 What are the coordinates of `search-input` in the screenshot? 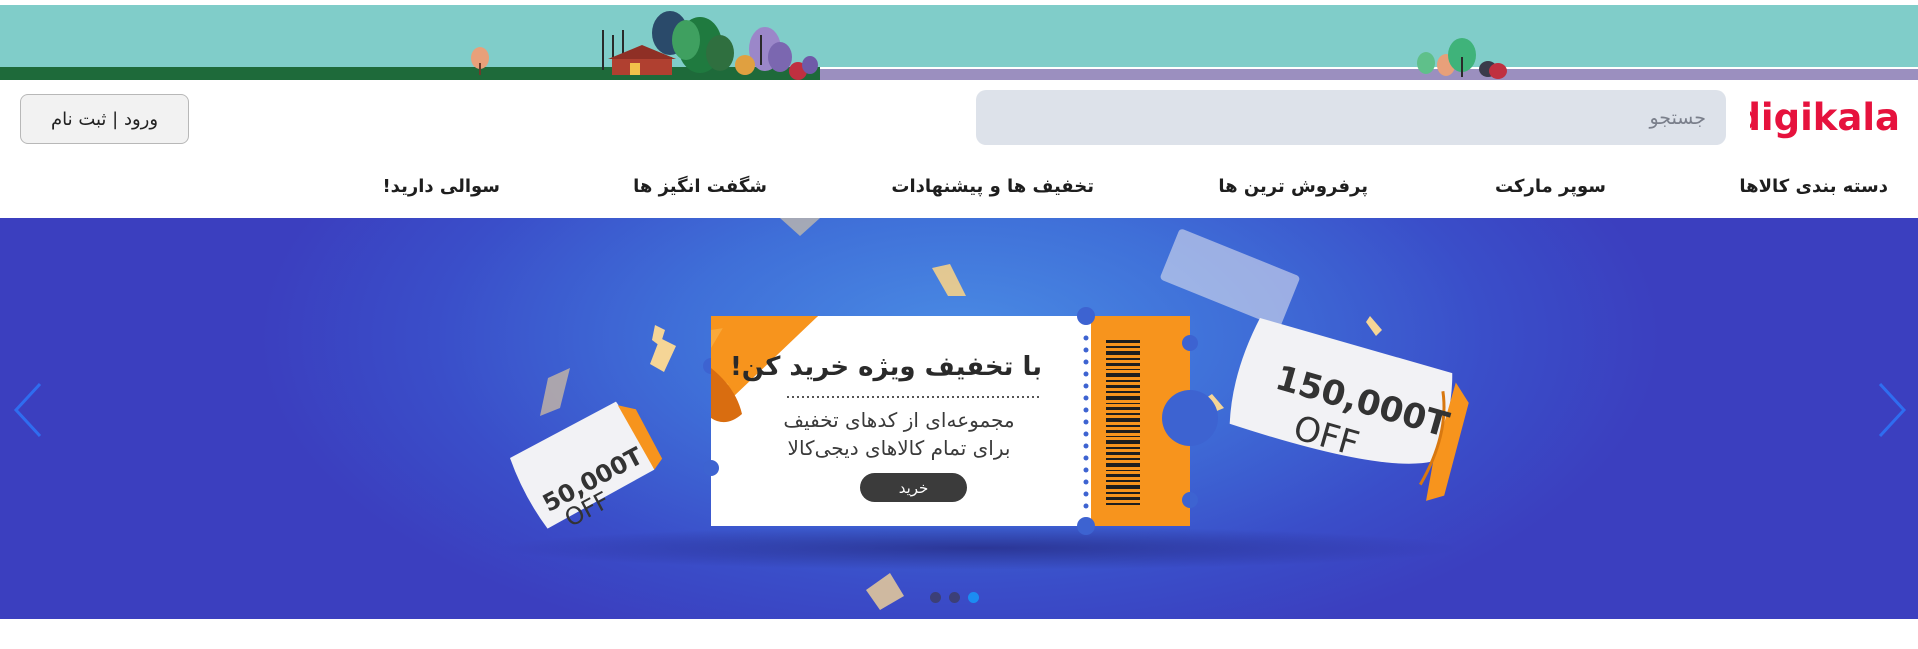 It's located at (1406, 117).